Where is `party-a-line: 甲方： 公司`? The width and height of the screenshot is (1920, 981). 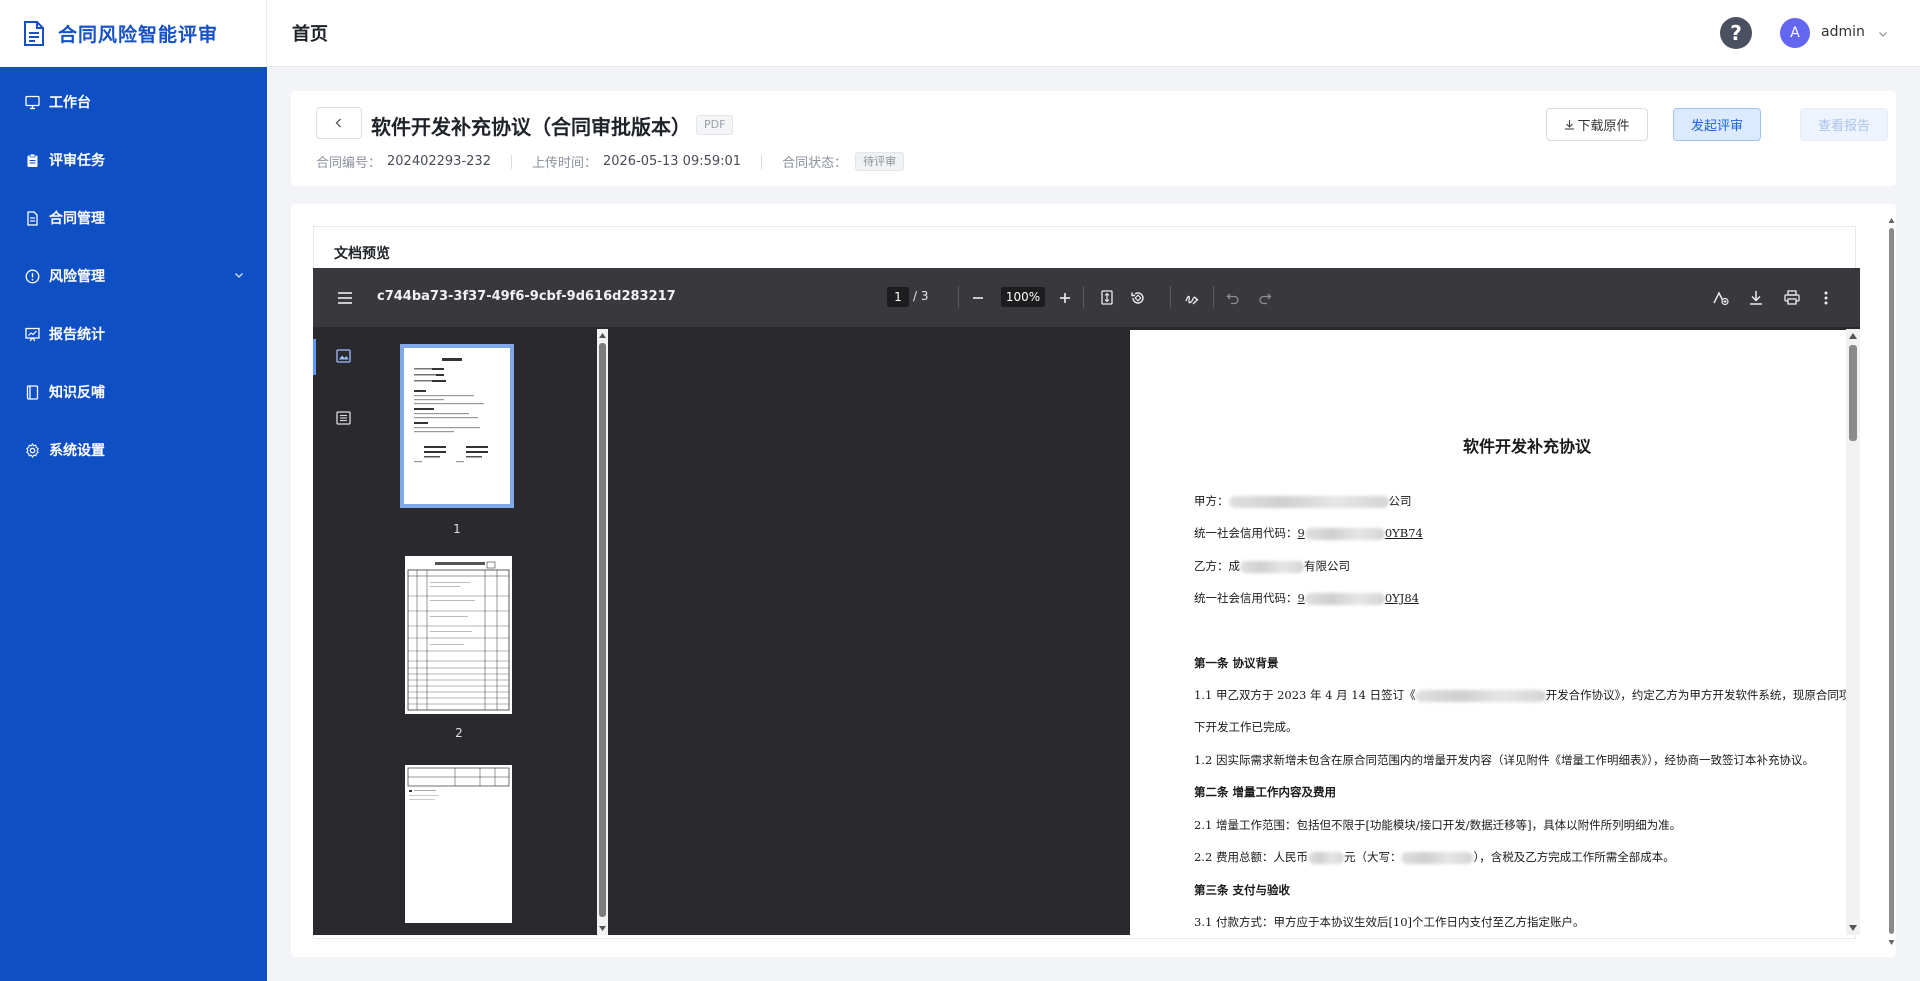 party-a-line: 甲方： 公司 is located at coordinates (1303, 501).